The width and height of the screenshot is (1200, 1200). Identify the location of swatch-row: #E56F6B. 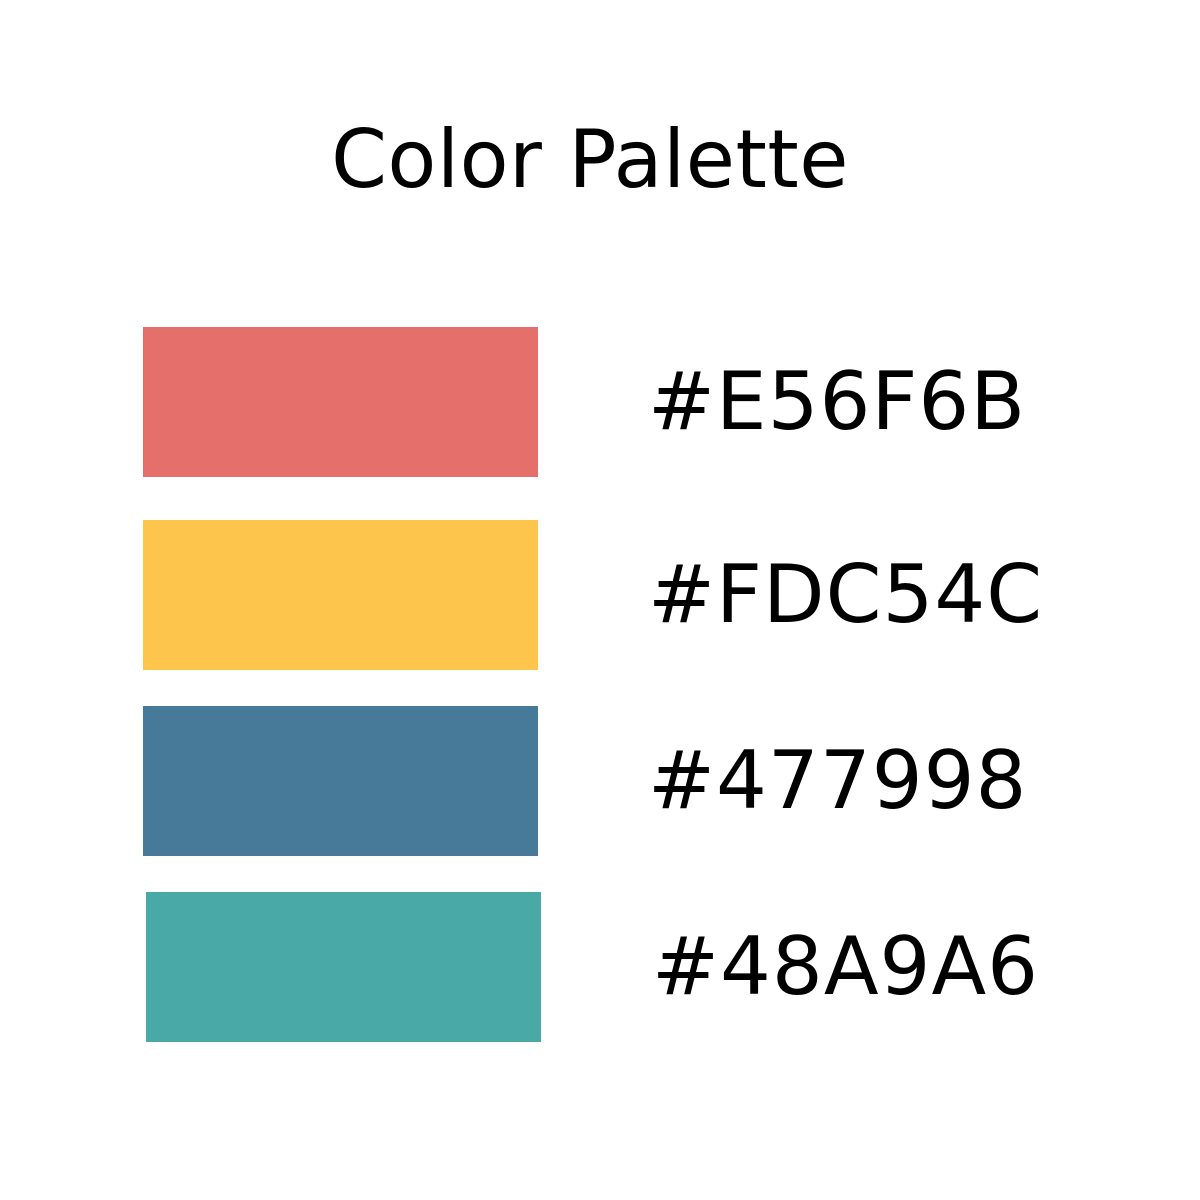
(600, 402).